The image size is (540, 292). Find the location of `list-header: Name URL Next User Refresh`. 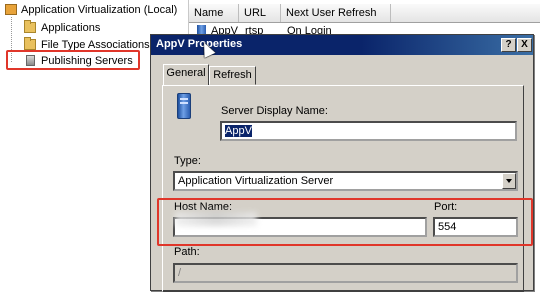

list-header: Name URL Next User Refresh is located at coordinates (364, 13).